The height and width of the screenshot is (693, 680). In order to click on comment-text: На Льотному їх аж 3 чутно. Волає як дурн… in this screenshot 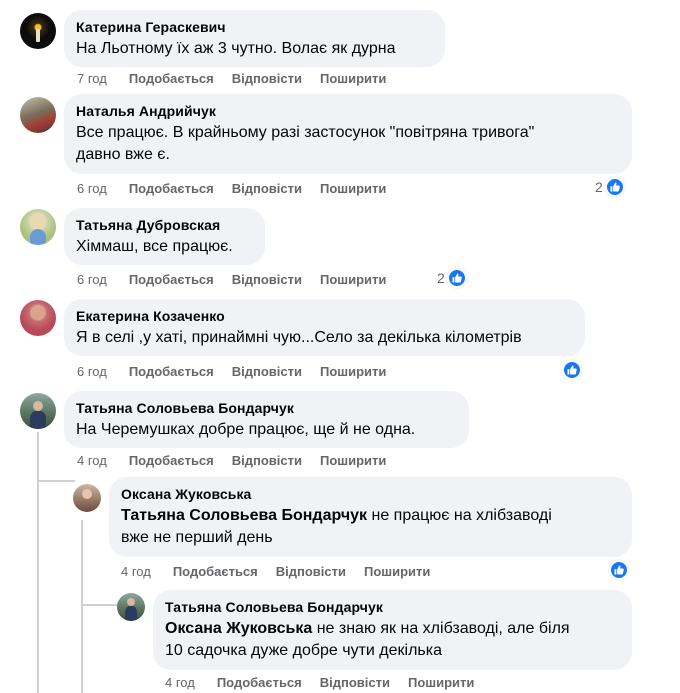, I will do `click(236, 48)`.